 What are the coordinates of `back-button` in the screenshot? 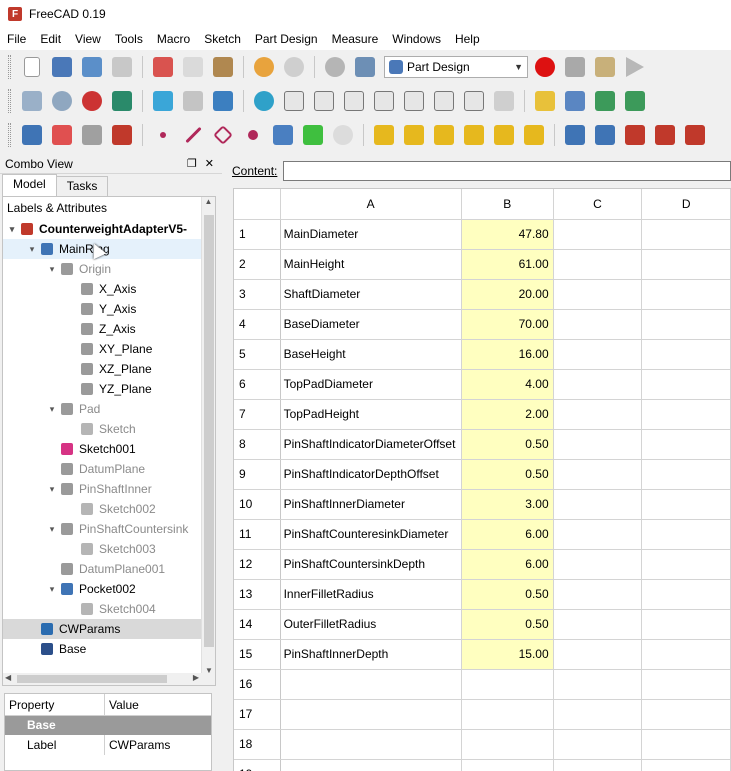 It's located at (163, 101).